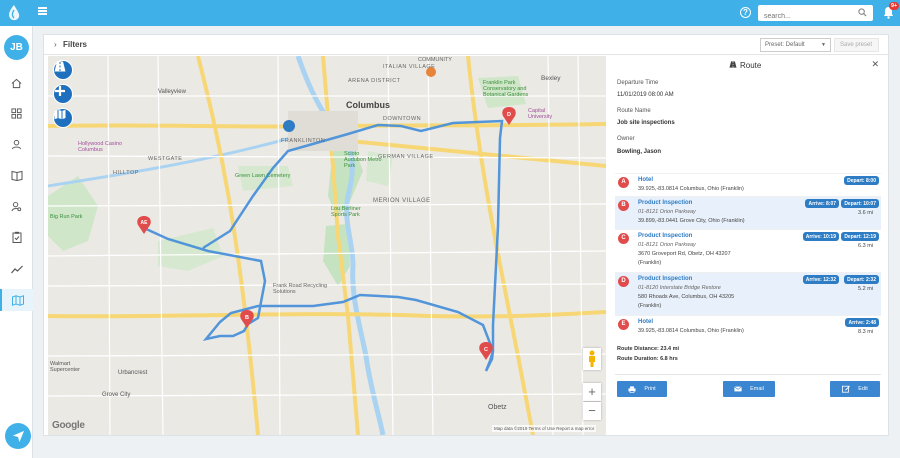 This screenshot has height=458, width=900. I want to click on app-logo-icon, so click(14, 13).